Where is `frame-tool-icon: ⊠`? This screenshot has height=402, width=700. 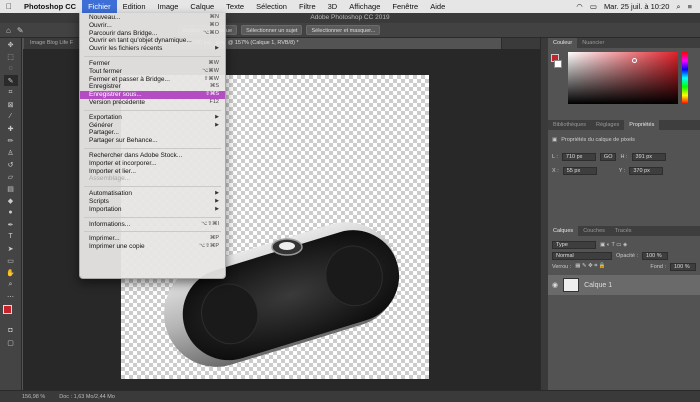
frame-tool-icon: ⊠ is located at coordinates (11, 104).